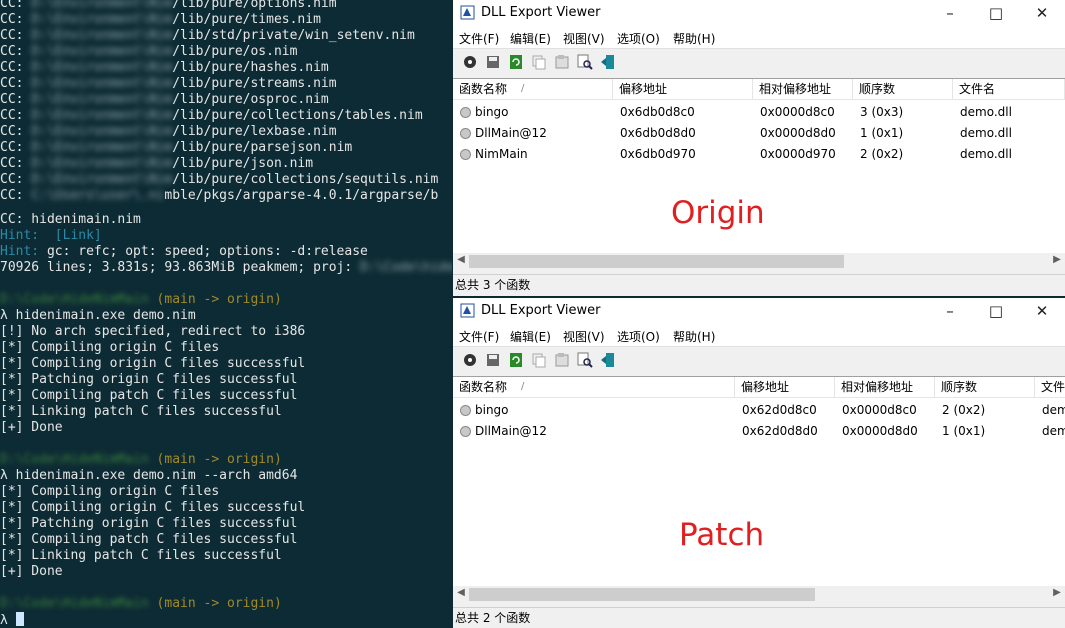 The image size is (1065, 628). I want to click on output-line: [*] Compiling origin C files successful, so click(153, 507).